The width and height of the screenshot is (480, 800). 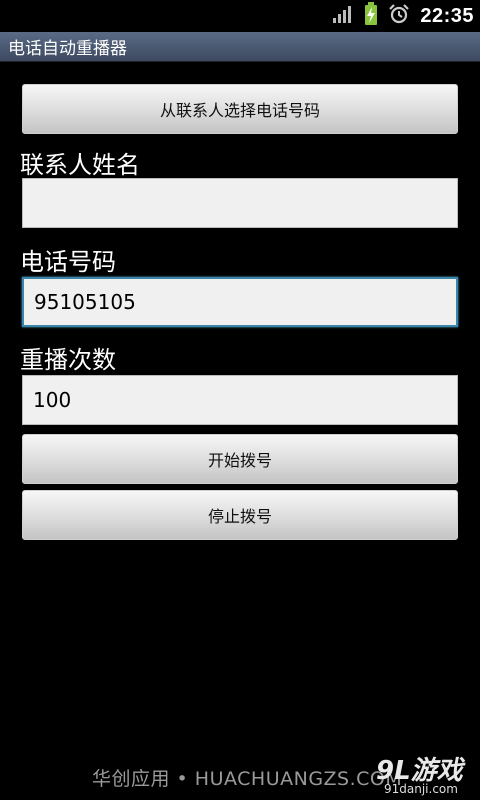 I want to click on status-bar: 22:35, so click(x=240, y=16).